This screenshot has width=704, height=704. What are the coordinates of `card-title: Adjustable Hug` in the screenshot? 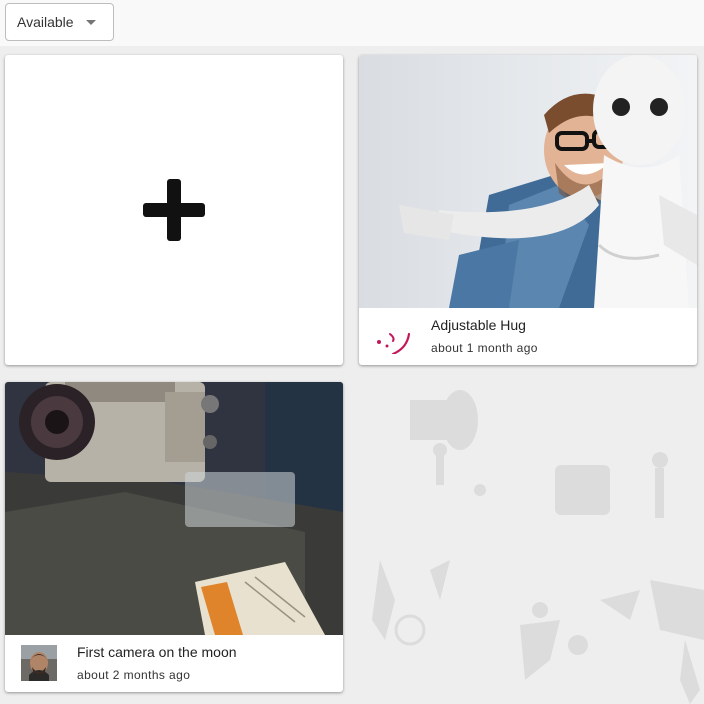 It's located at (478, 325).